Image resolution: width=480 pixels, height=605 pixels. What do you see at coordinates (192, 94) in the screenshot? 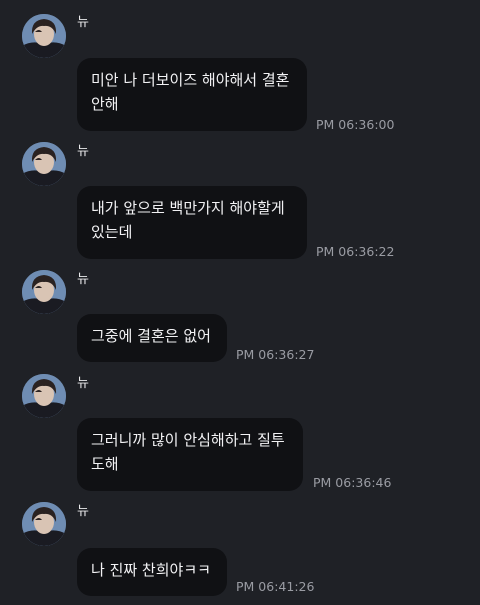
I see `message-bubble: 미안 나 더보이즈 해야해서 결혼 안해` at bounding box center [192, 94].